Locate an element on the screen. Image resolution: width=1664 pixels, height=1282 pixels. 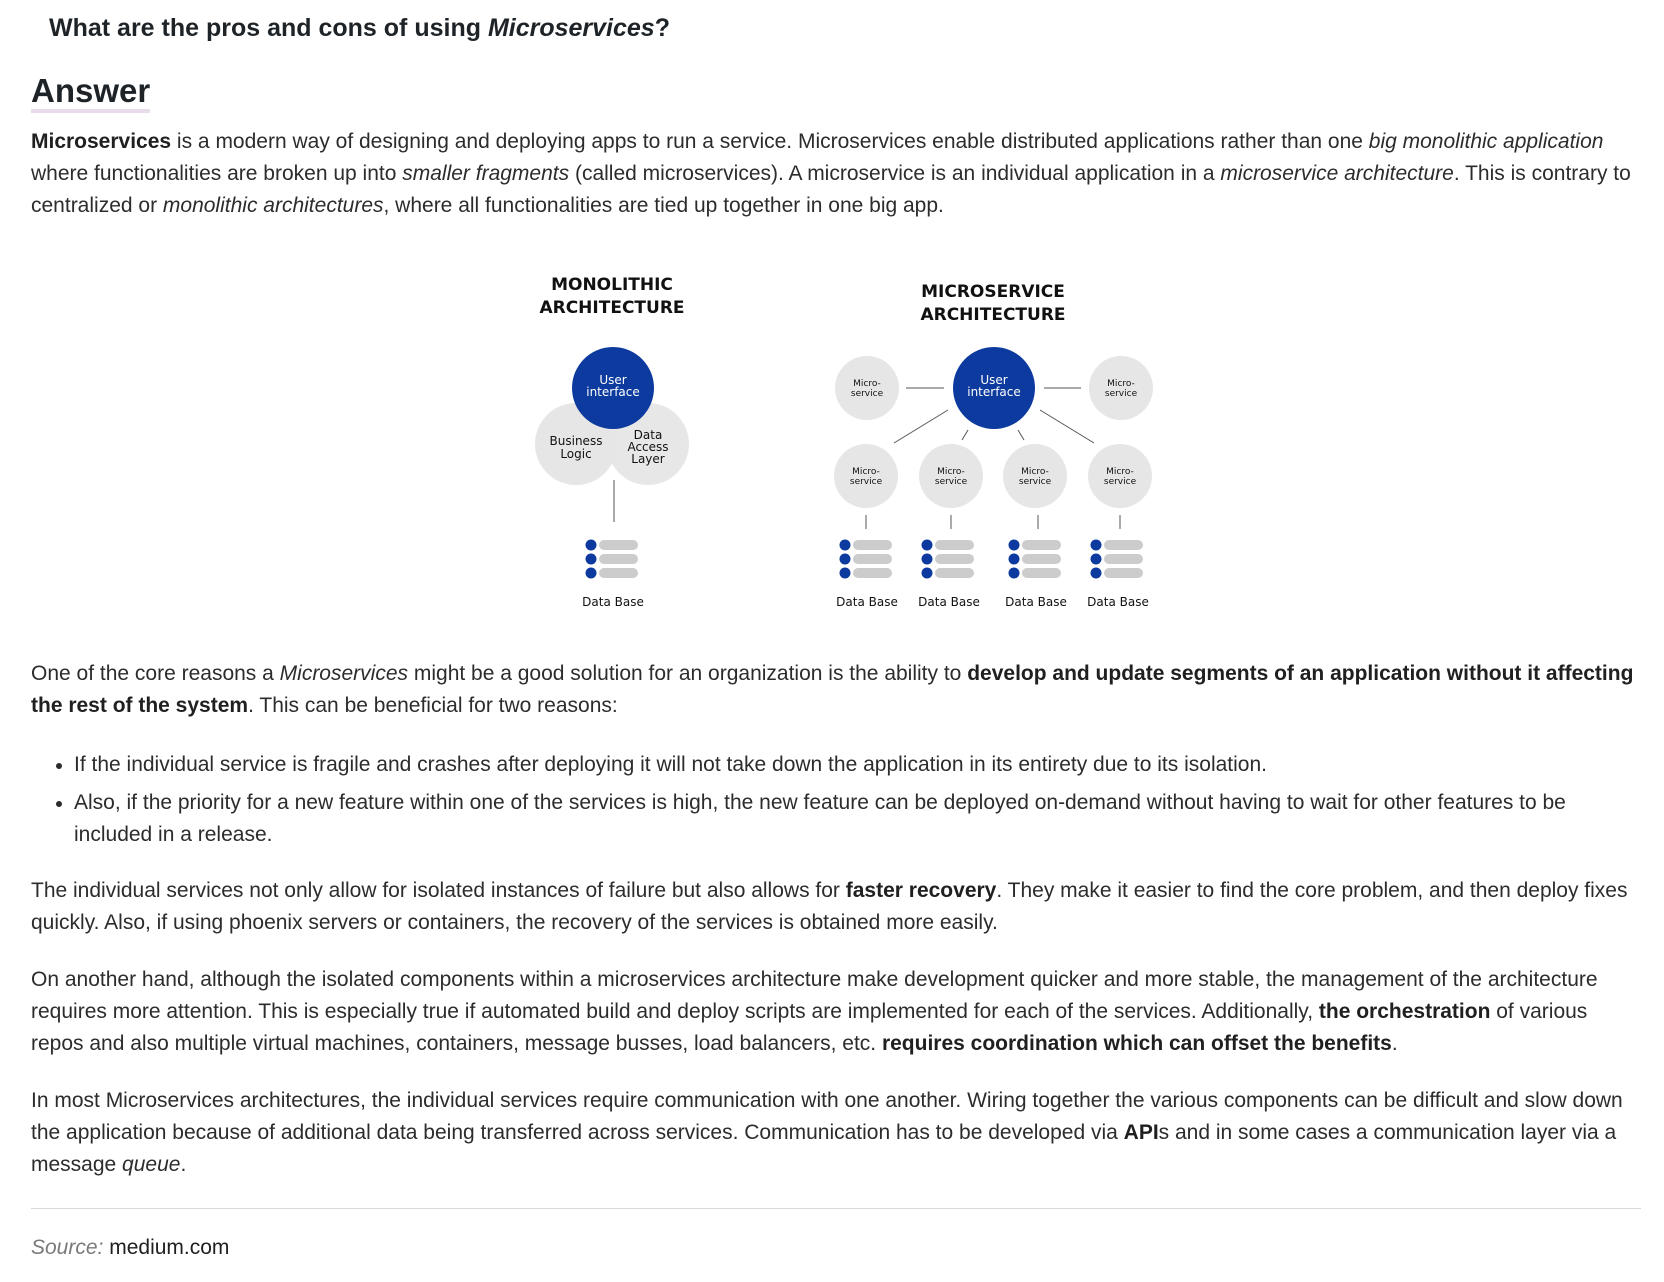
mono-ui-label-2: interface is located at coordinates (613, 392).